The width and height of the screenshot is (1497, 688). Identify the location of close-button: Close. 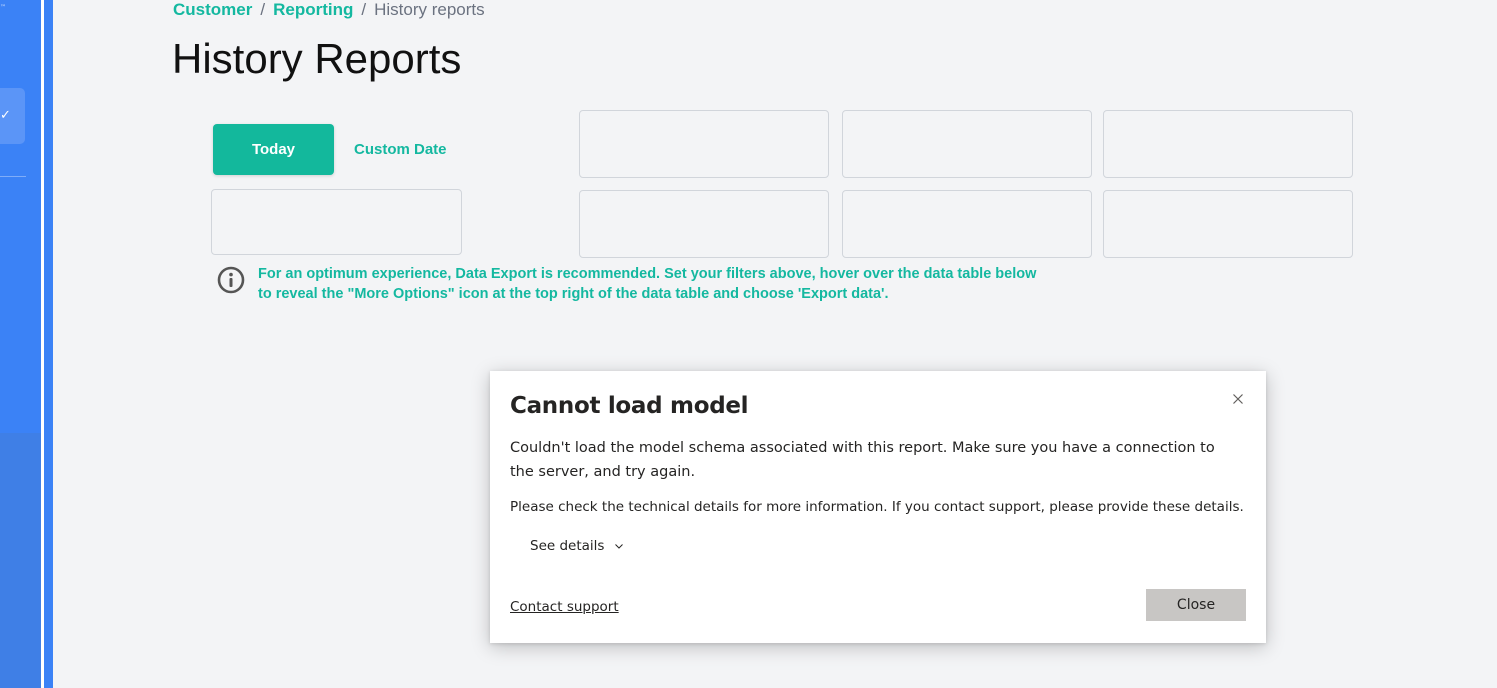
(1196, 605).